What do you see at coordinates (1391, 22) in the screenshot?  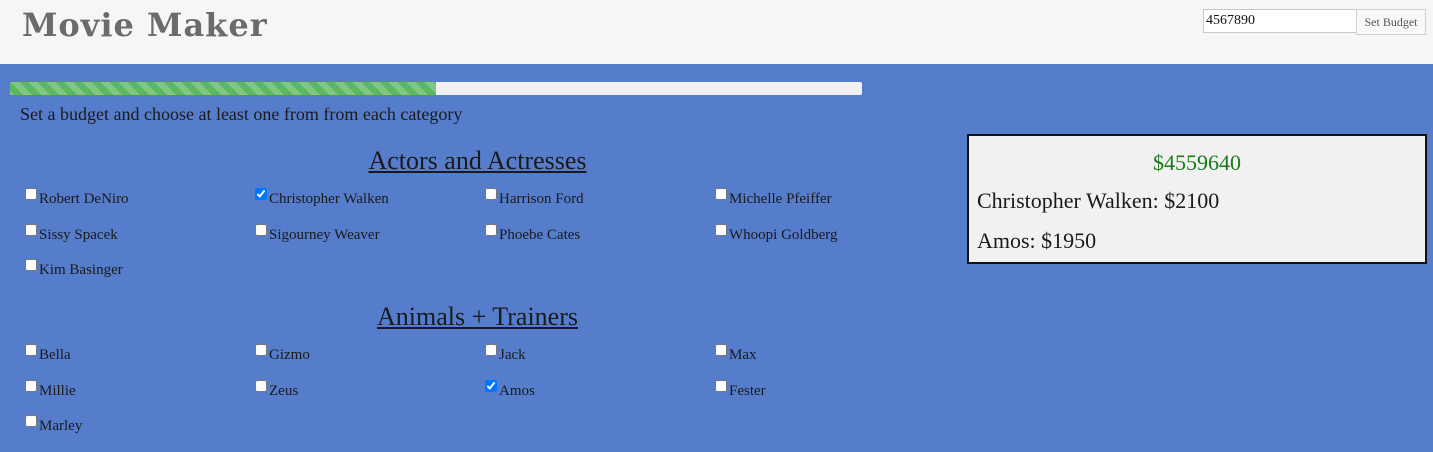 I see `set-budget-button: Set Budget` at bounding box center [1391, 22].